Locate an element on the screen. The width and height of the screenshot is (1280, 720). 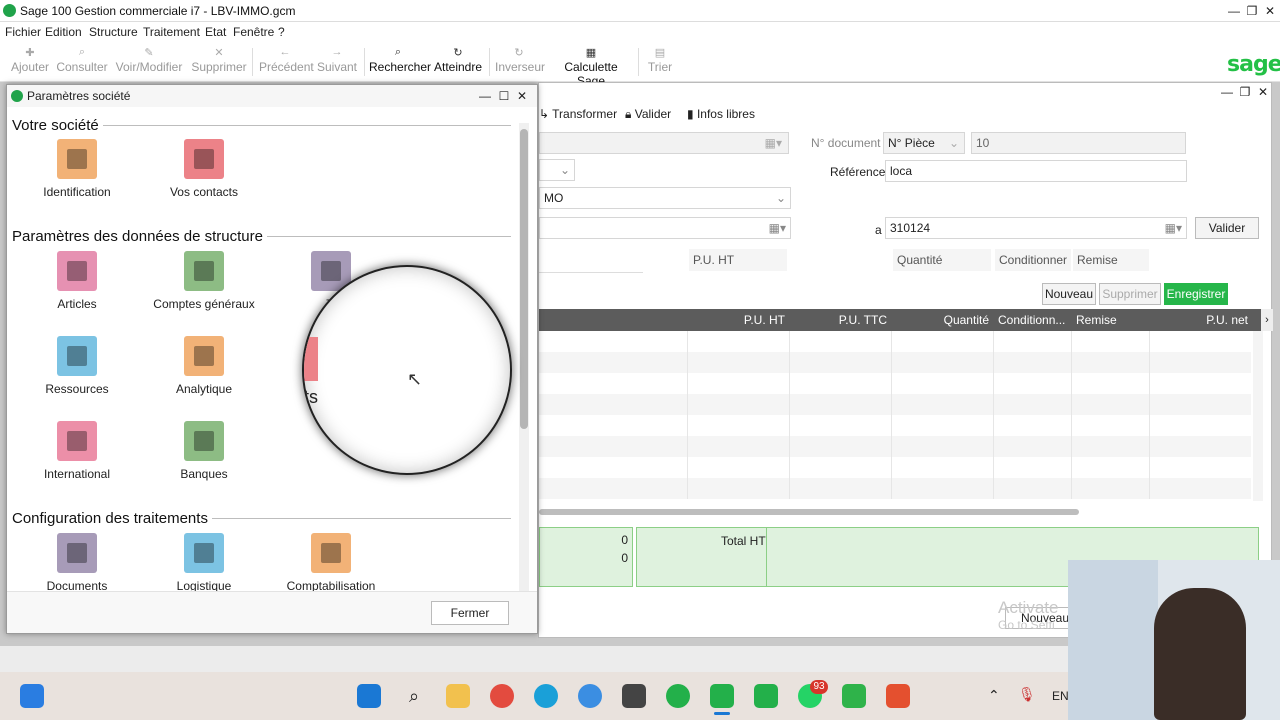
bank-icon is located at coordinates (204, 441).